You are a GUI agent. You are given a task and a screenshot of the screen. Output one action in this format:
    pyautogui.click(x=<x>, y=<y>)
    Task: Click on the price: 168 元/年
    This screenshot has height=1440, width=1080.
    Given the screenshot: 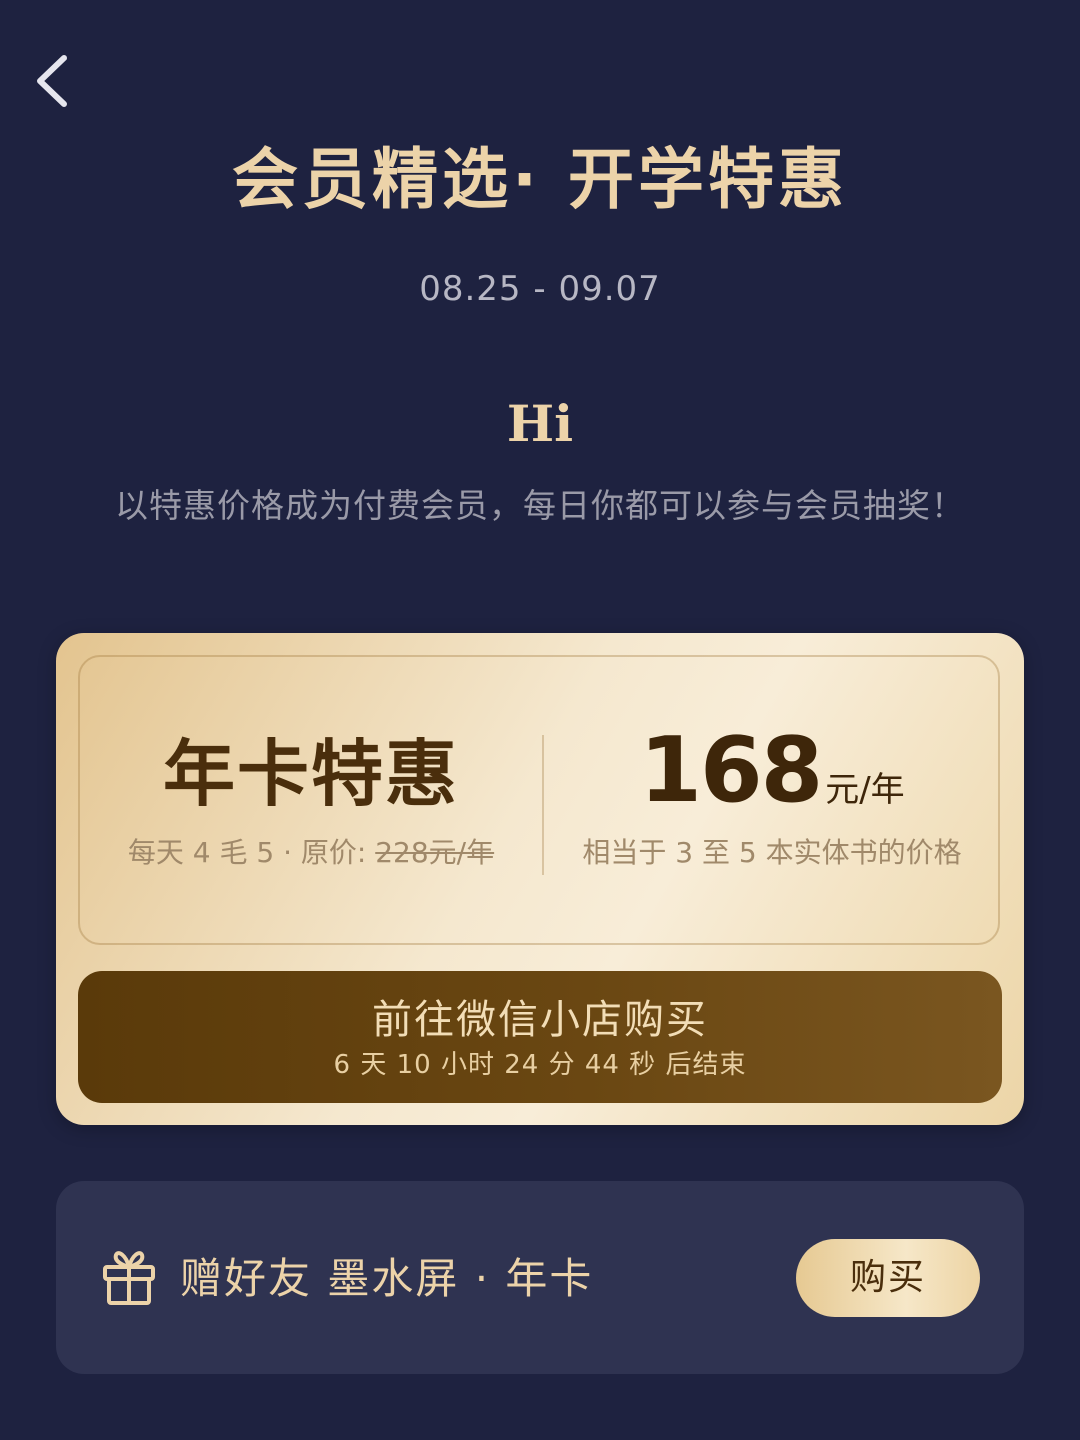 What is the action you would take?
    pyautogui.click(x=772, y=771)
    